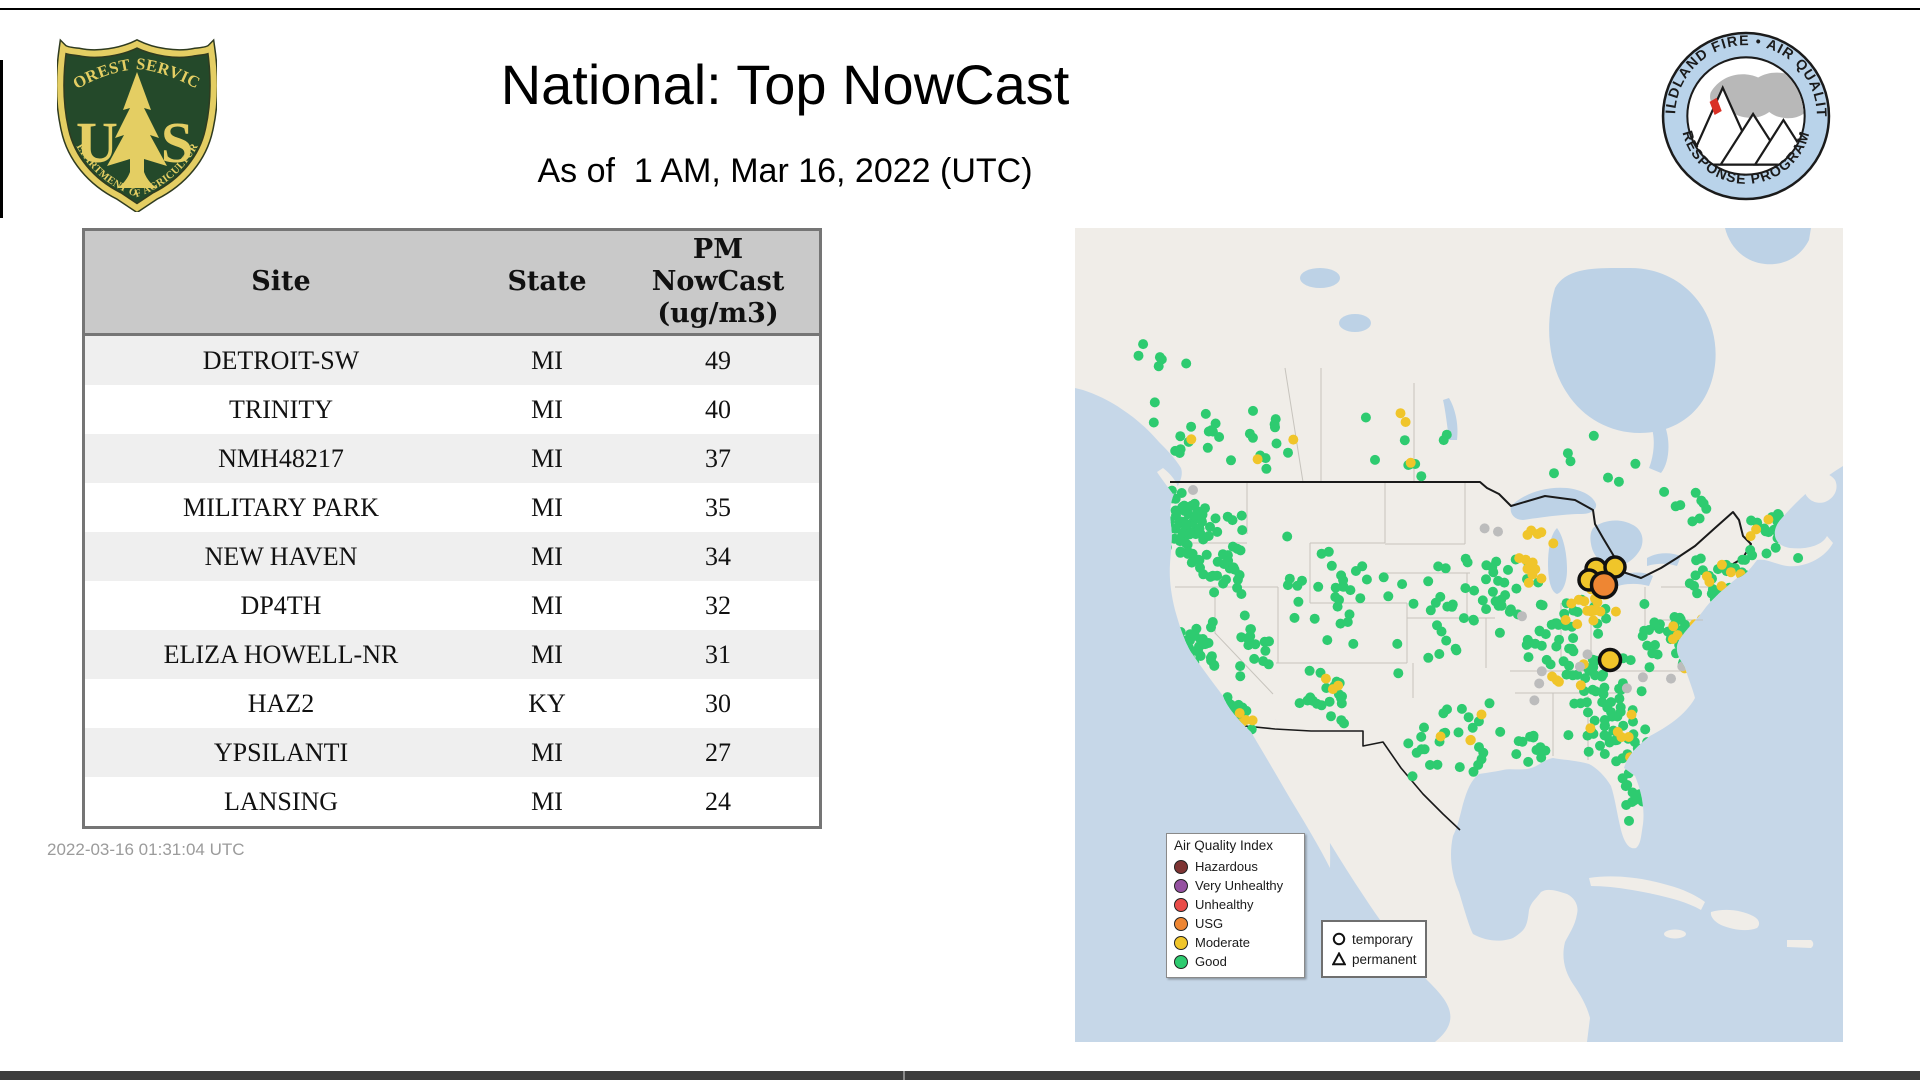  What do you see at coordinates (281, 703) in the screenshot?
I see `cell-site: HAZ2` at bounding box center [281, 703].